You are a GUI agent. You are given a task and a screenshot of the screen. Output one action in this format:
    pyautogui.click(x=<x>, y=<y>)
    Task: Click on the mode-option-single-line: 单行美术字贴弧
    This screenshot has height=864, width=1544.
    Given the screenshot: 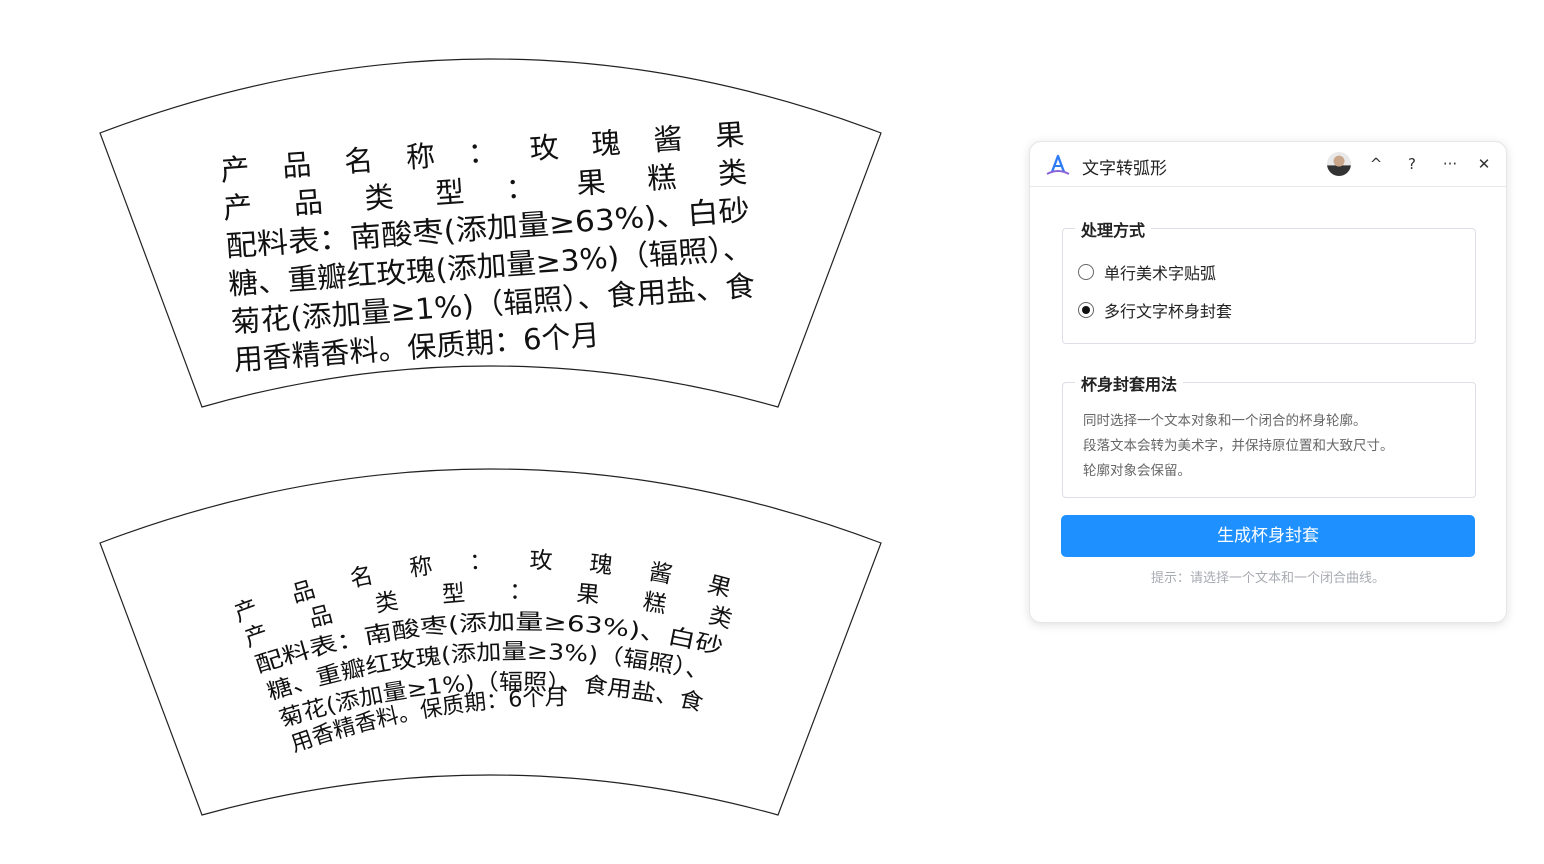 What is the action you would take?
    pyautogui.click(x=1147, y=272)
    